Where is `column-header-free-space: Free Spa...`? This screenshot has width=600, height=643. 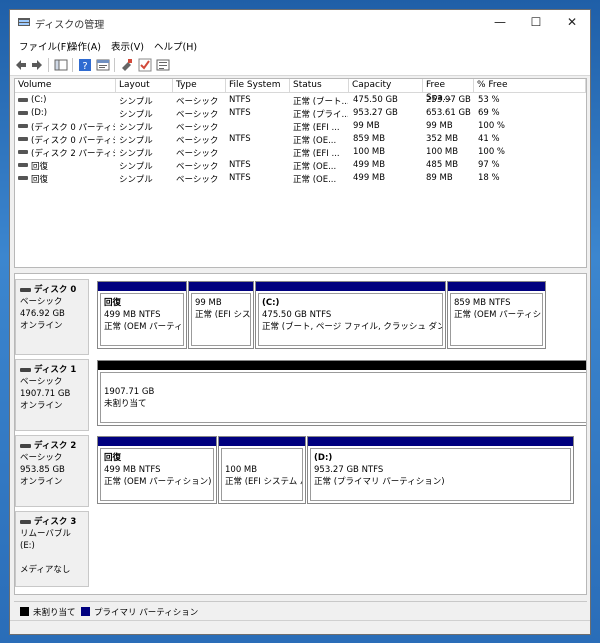 column-header-free-space: Free Spa... is located at coordinates (448, 91).